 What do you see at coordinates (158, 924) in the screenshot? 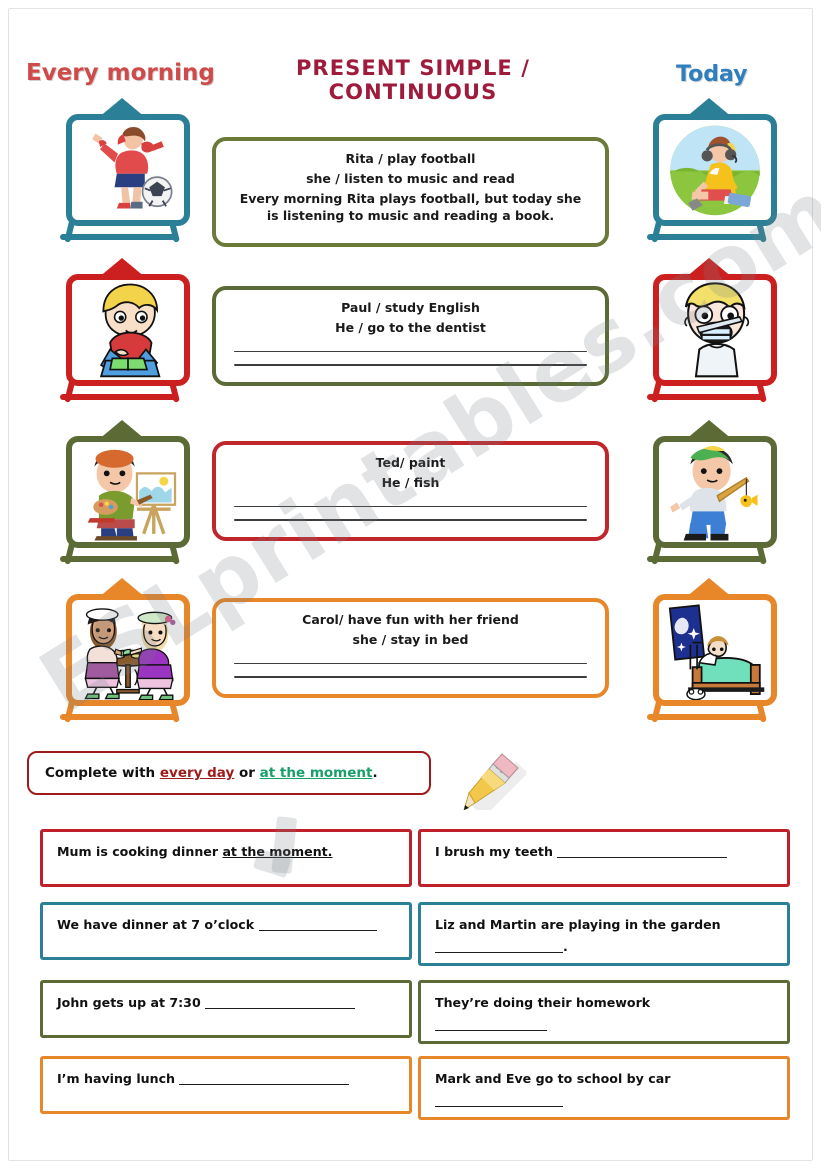
I see `exercise-left-2-text: We have dinner at 7 o’clock` at bounding box center [158, 924].